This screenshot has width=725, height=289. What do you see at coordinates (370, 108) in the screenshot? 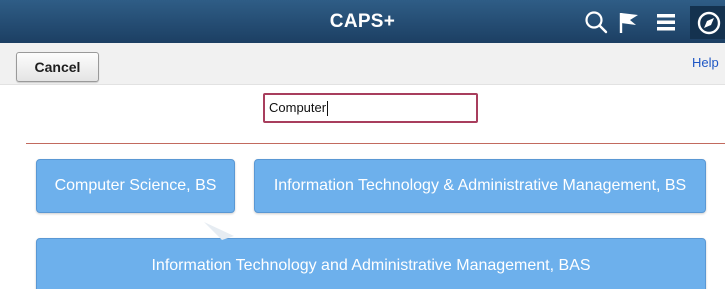
I see `search-input: Computer` at bounding box center [370, 108].